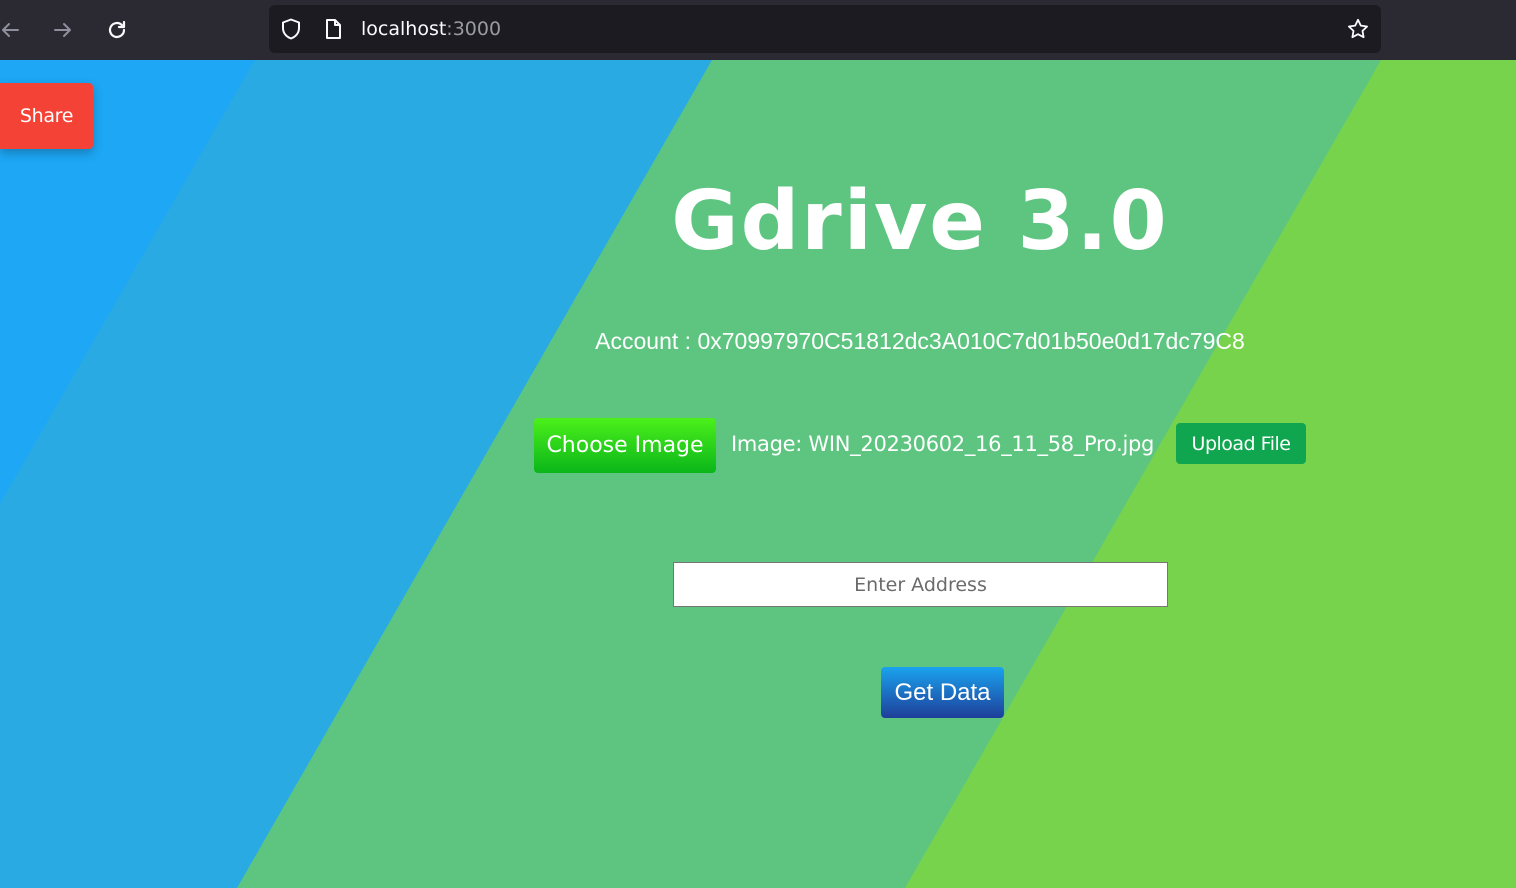 The width and height of the screenshot is (1516, 888). Describe the element at coordinates (46, 116) in the screenshot. I see `share-button: Share` at that location.